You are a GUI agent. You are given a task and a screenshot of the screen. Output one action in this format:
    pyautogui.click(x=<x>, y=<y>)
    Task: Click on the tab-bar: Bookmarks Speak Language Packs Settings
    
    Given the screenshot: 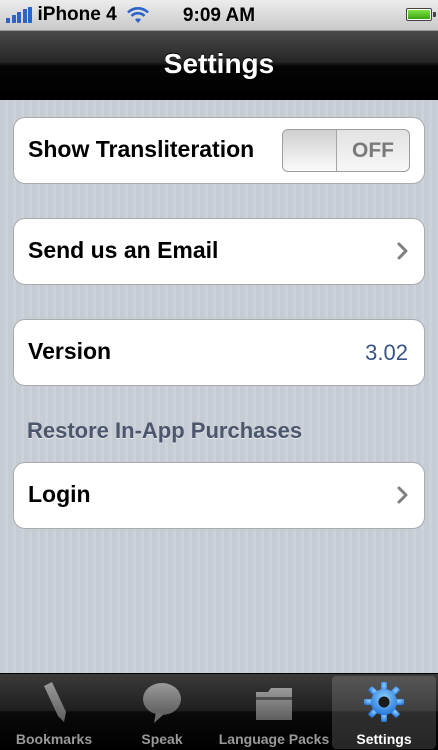 What is the action you would take?
    pyautogui.click(x=219, y=711)
    